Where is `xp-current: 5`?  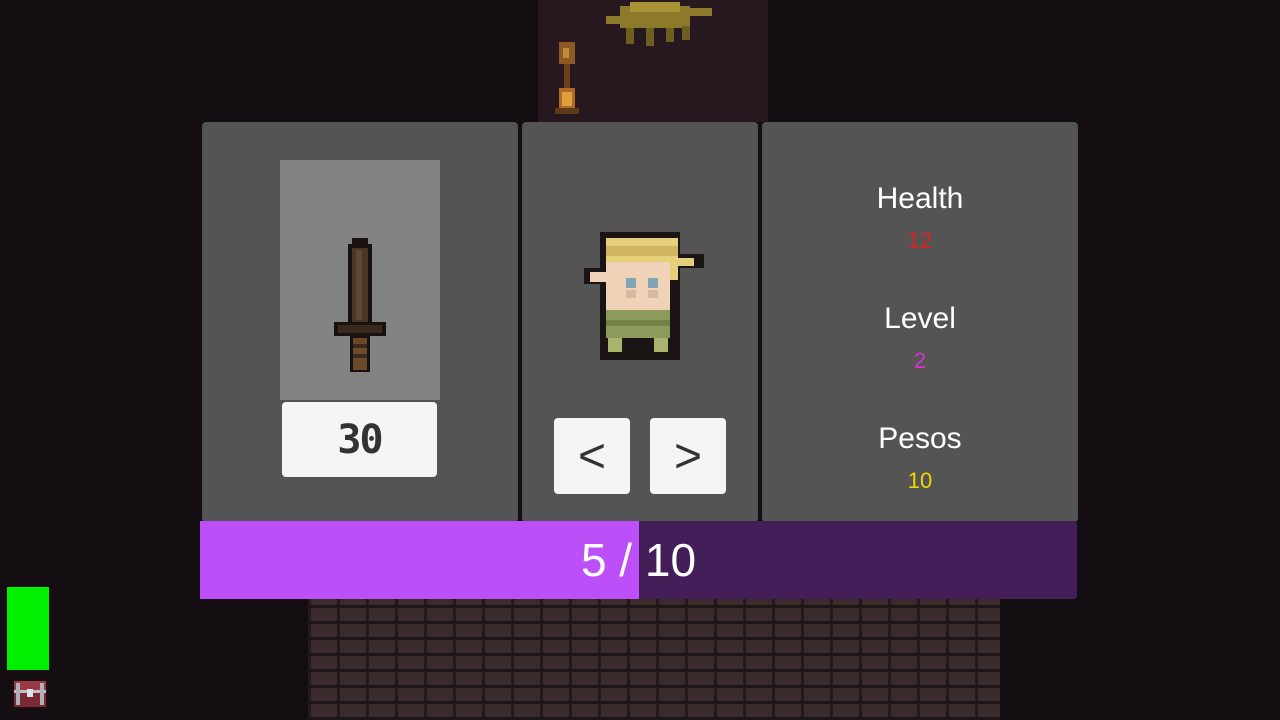 xp-current: 5 is located at coordinates (593, 560).